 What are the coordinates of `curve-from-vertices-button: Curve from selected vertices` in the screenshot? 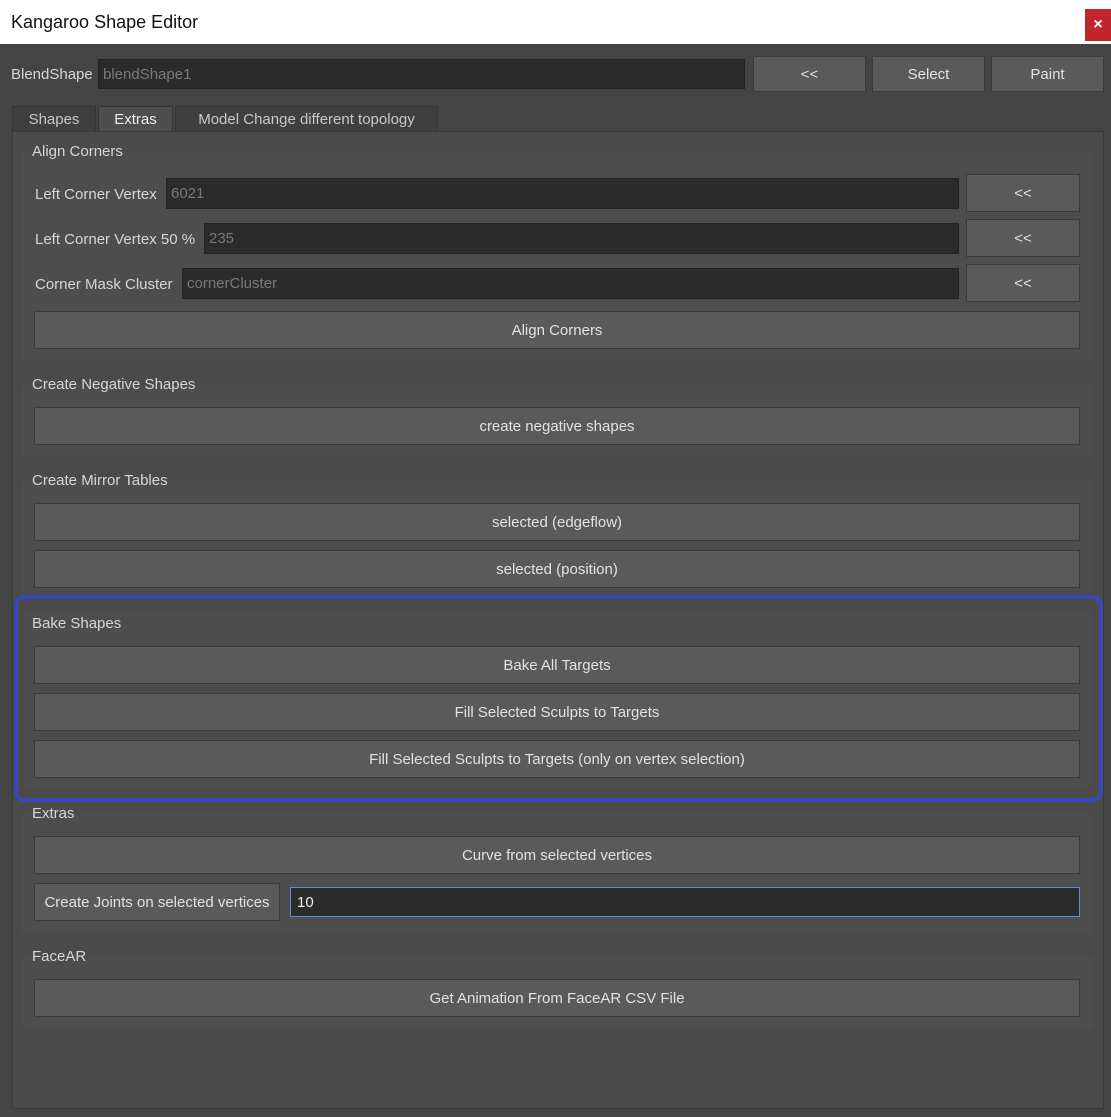 It's located at (557, 855).